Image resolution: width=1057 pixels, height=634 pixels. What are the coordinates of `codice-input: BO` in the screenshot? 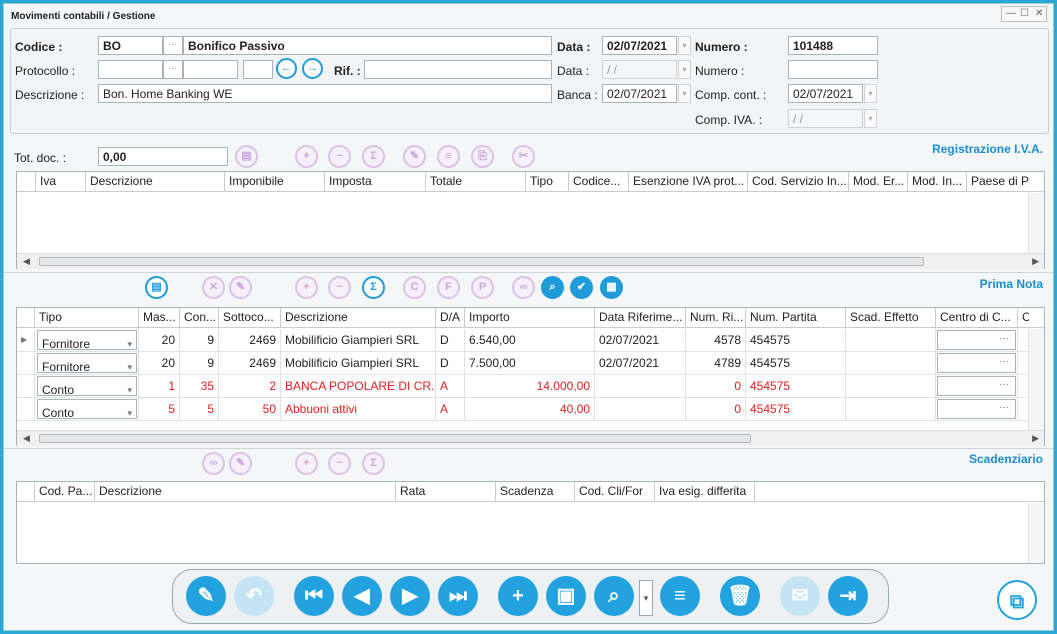 It's located at (130, 45).